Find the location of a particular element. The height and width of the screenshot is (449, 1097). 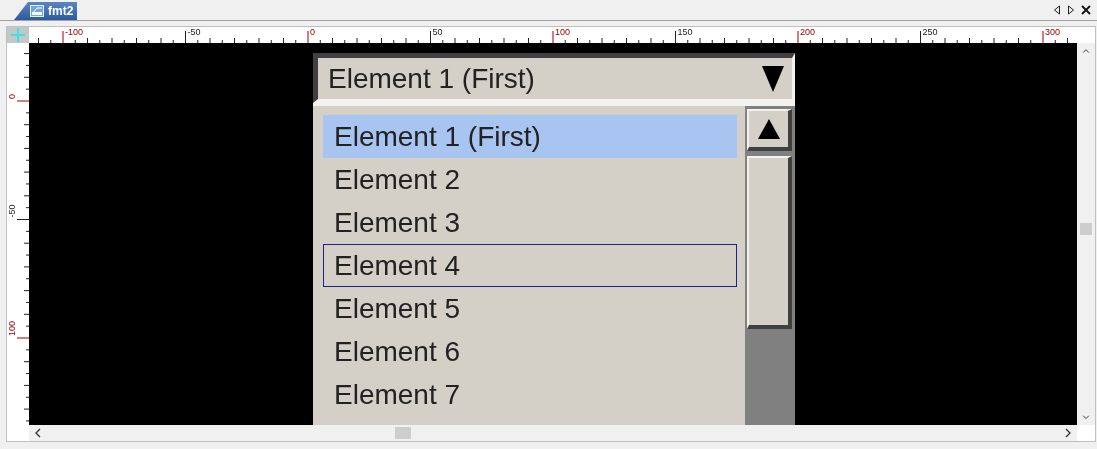

list-item: Element 5 is located at coordinates (530, 308).